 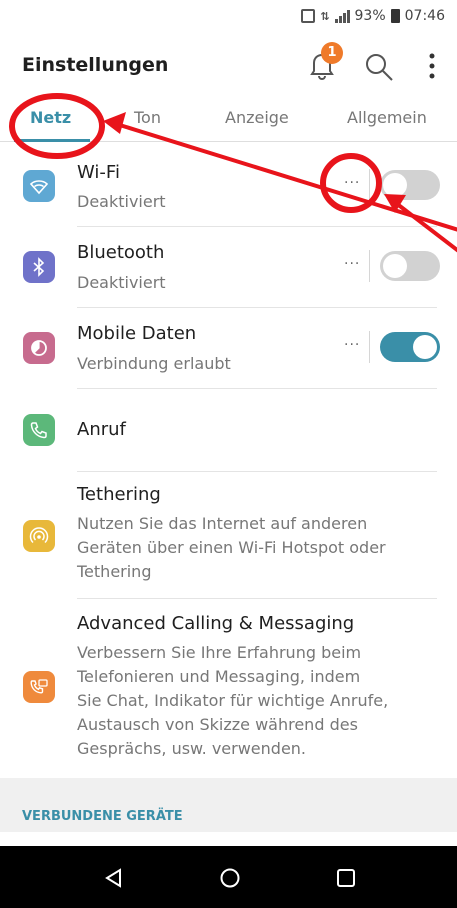 What do you see at coordinates (39, 536) in the screenshot?
I see `hotspot-icon` at bounding box center [39, 536].